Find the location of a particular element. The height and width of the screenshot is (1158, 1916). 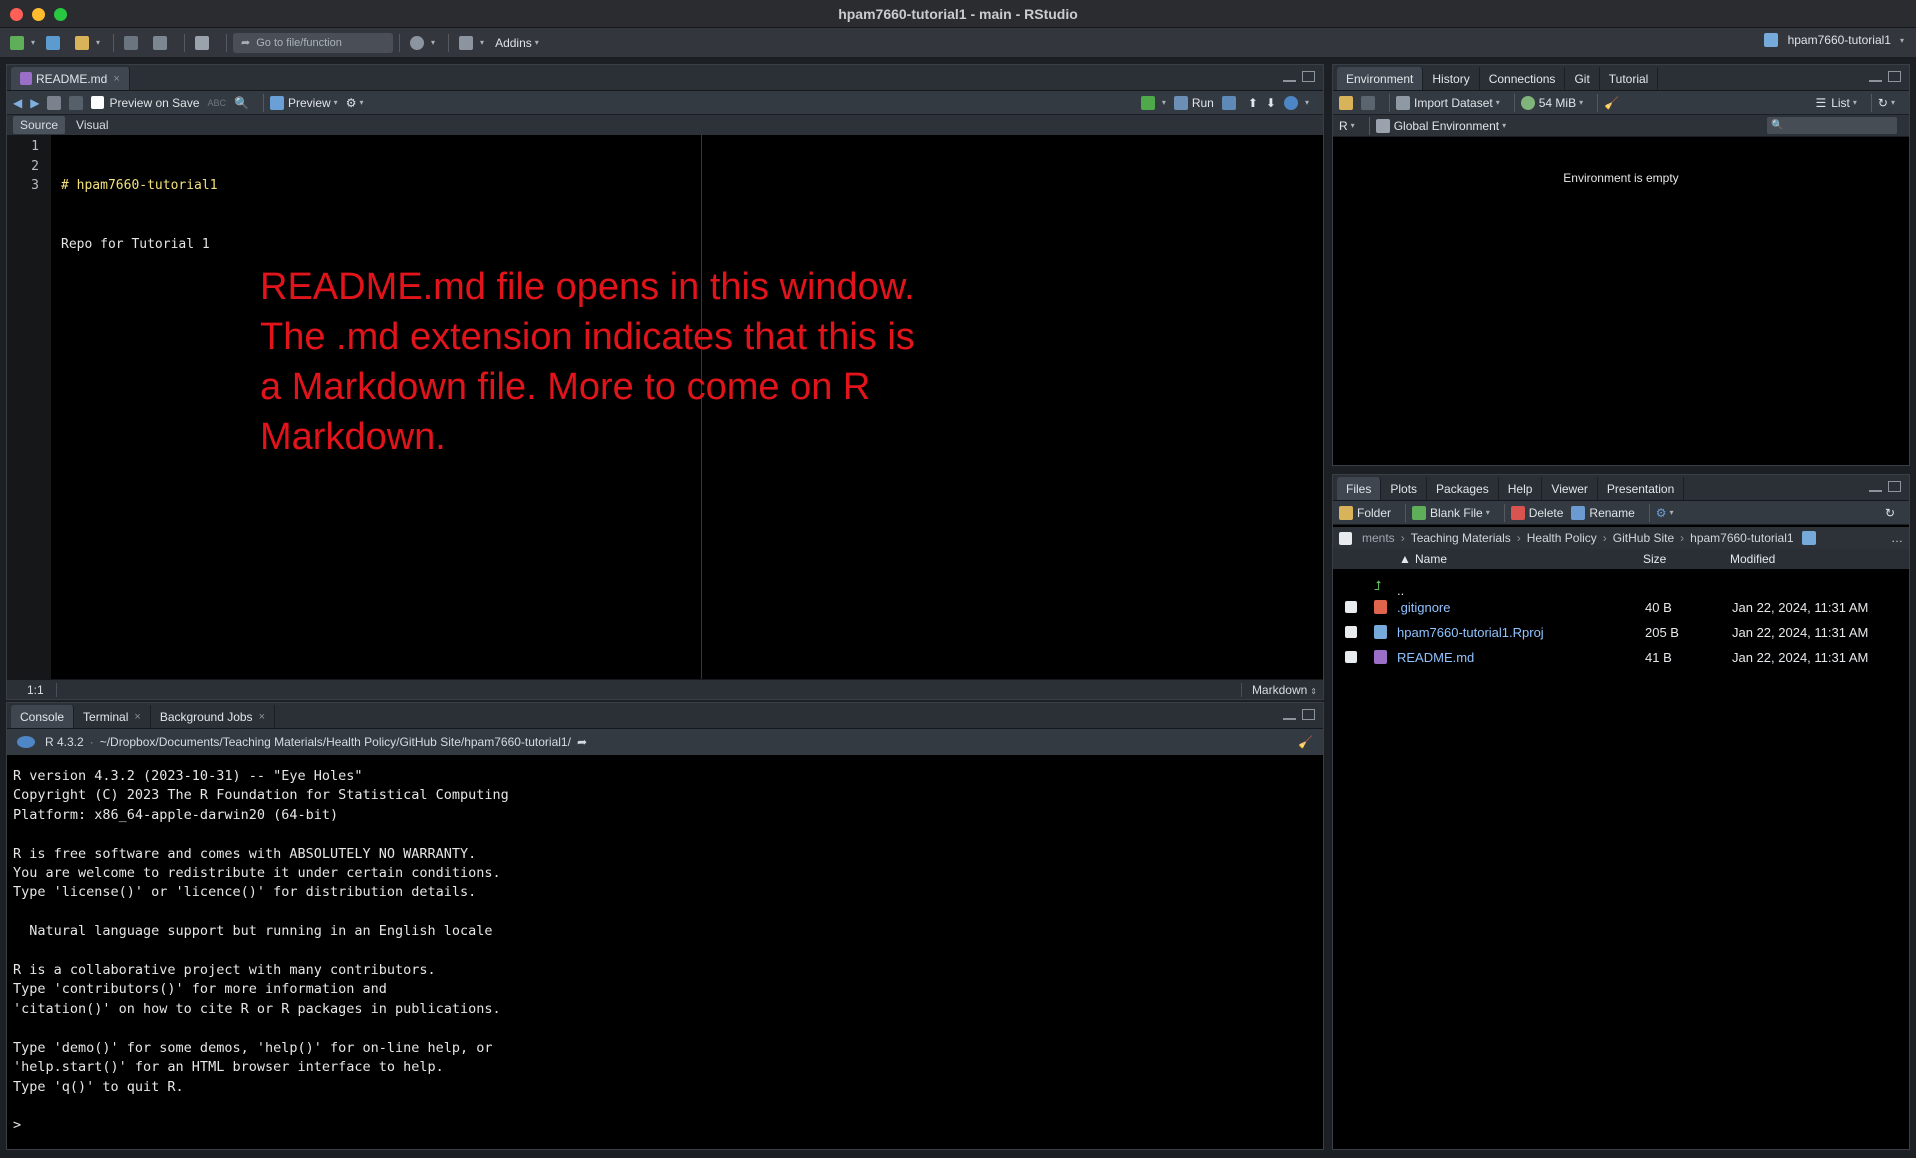

tab-git: Git is located at coordinates (1582, 78).